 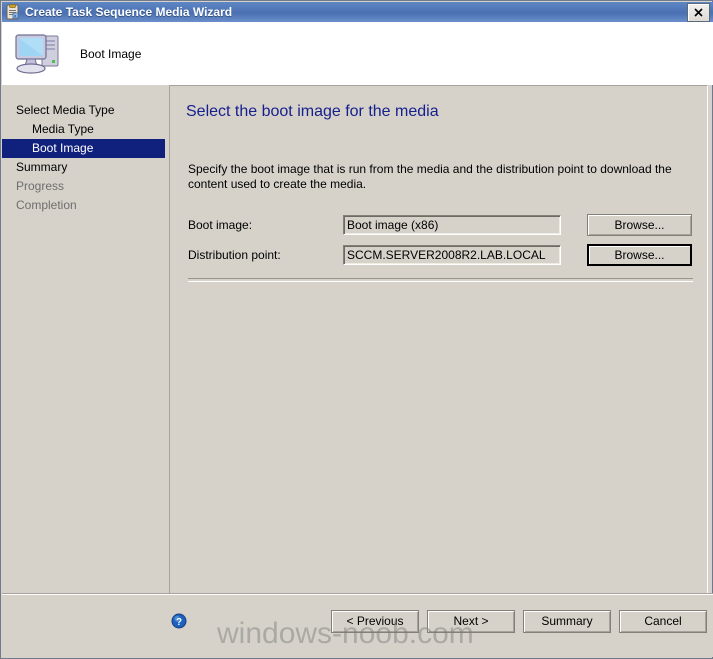 I want to click on distribution-point-label: Distribution point:, so click(x=234, y=255).